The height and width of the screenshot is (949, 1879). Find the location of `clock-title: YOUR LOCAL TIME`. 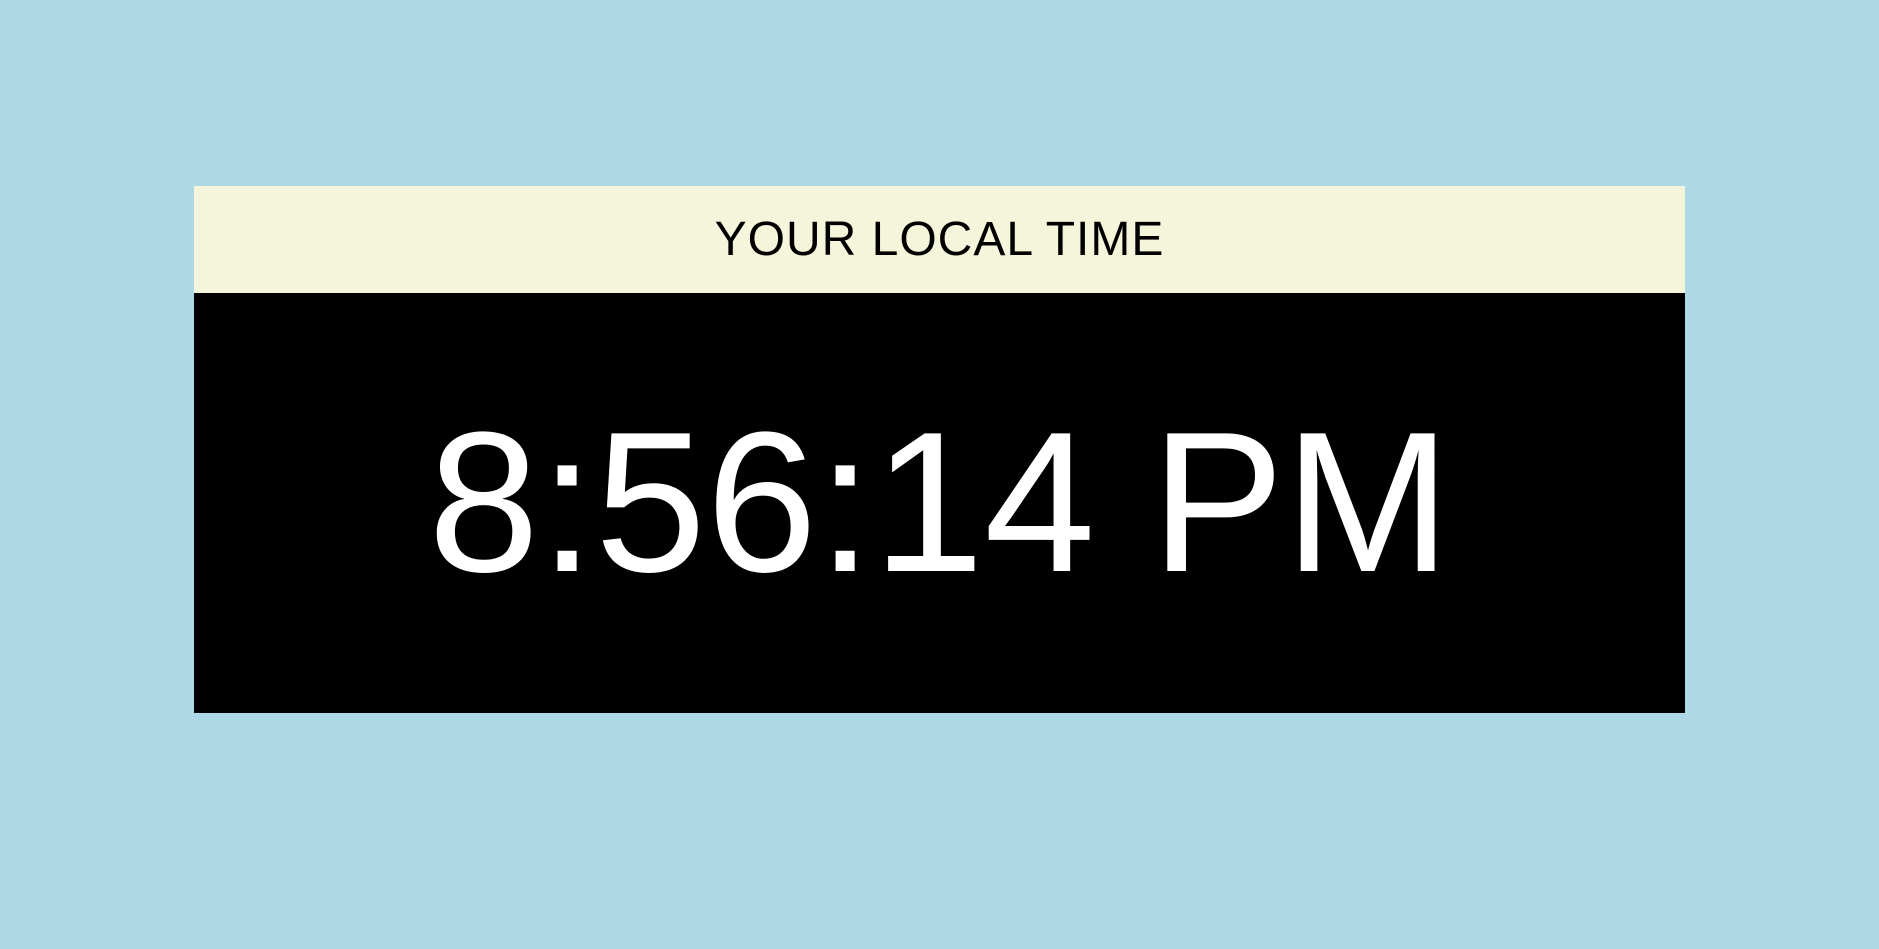

clock-title: YOUR LOCAL TIME is located at coordinates (939, 239).